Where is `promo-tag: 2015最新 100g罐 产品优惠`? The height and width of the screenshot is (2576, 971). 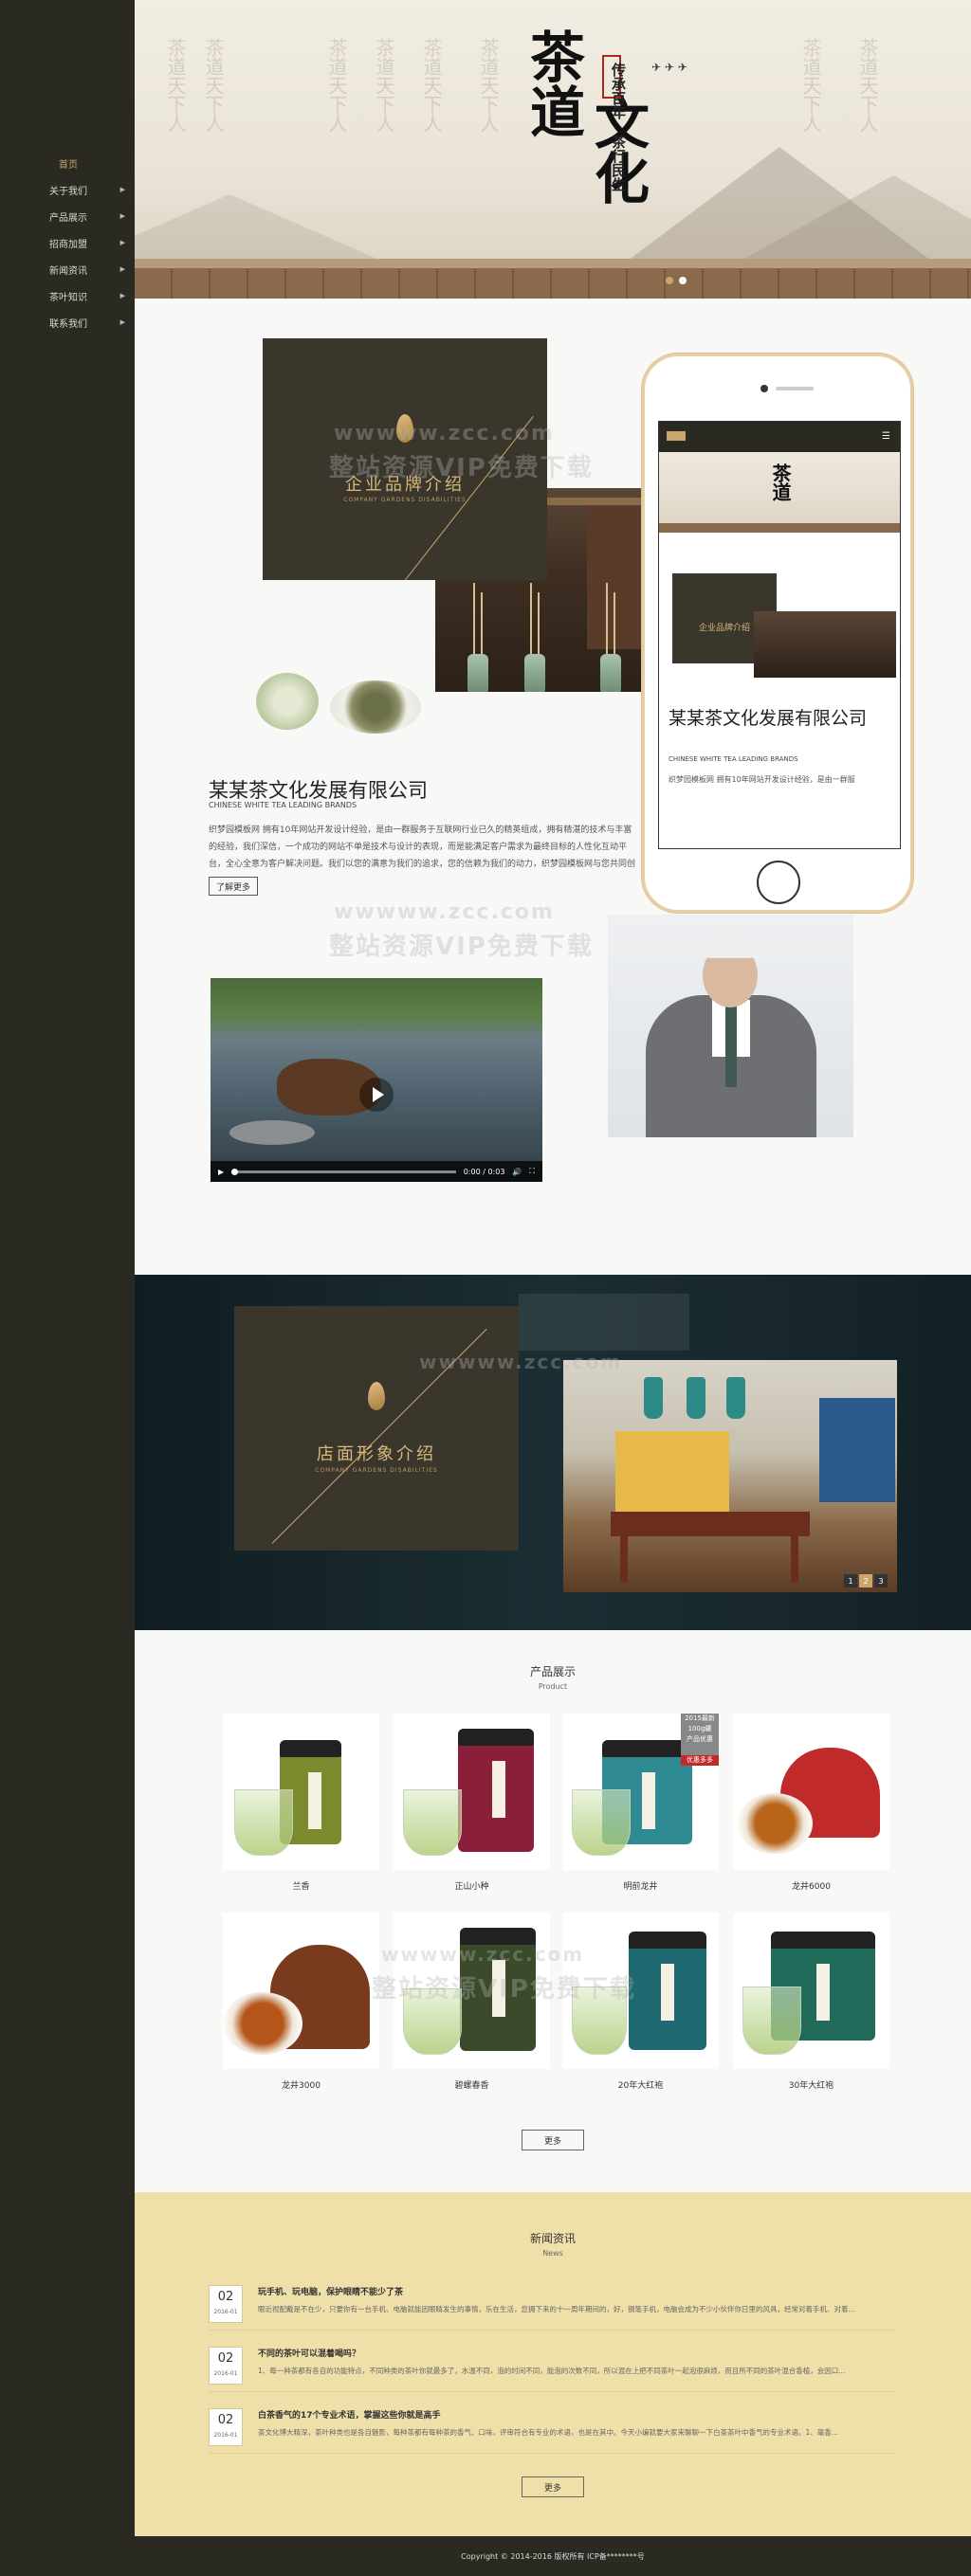 promo-tag: 2015最新 100g罐 产品优惠 is located at coordinates (700, 1734).